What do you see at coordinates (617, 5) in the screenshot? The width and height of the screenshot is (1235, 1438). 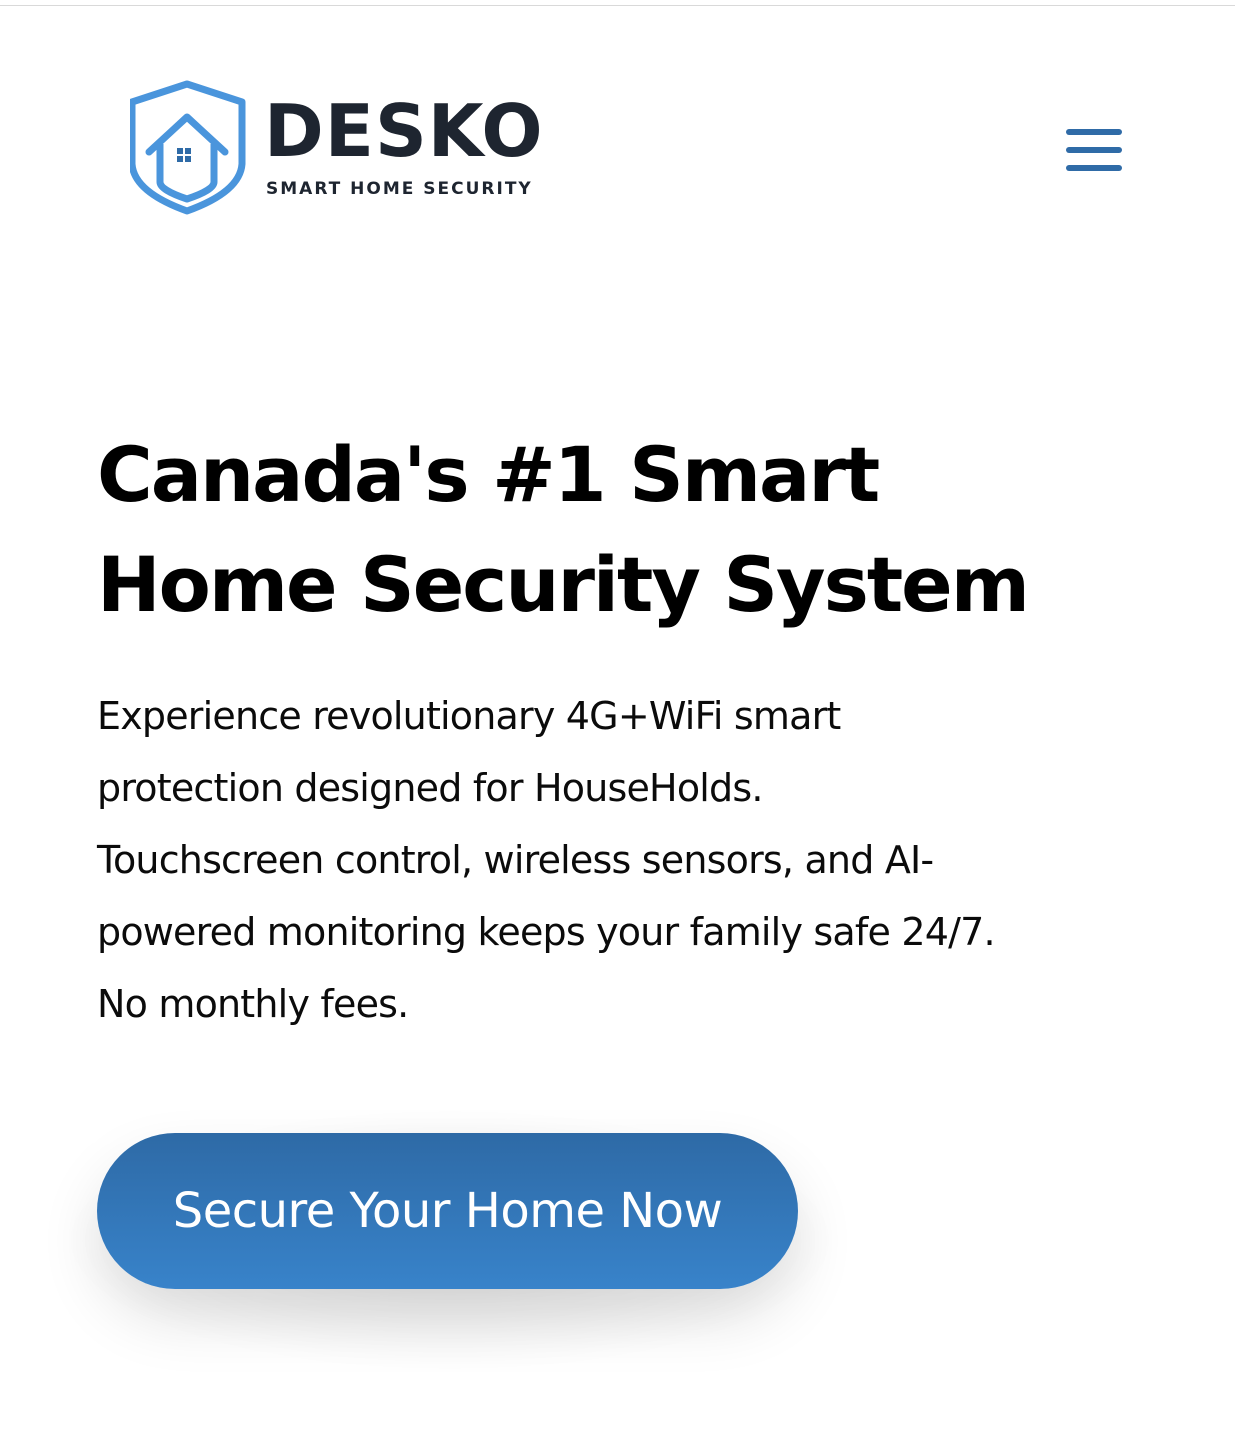 I see `top-divider` at bounding box center [617, 5].